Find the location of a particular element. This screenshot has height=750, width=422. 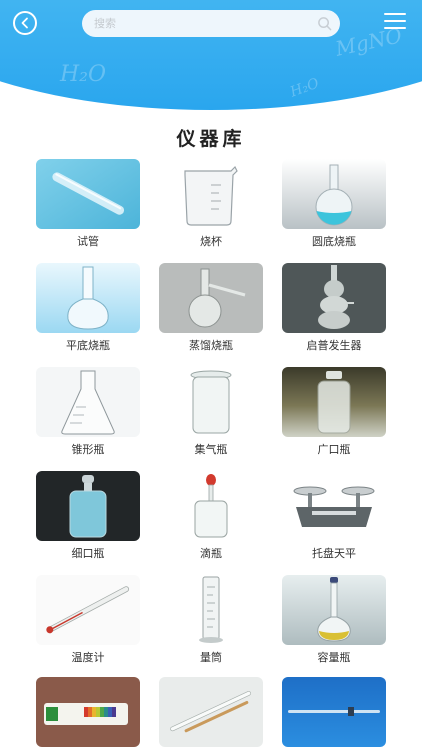

header-bar: H₂O MgNO H₂O is located at coordinates (211, 56).